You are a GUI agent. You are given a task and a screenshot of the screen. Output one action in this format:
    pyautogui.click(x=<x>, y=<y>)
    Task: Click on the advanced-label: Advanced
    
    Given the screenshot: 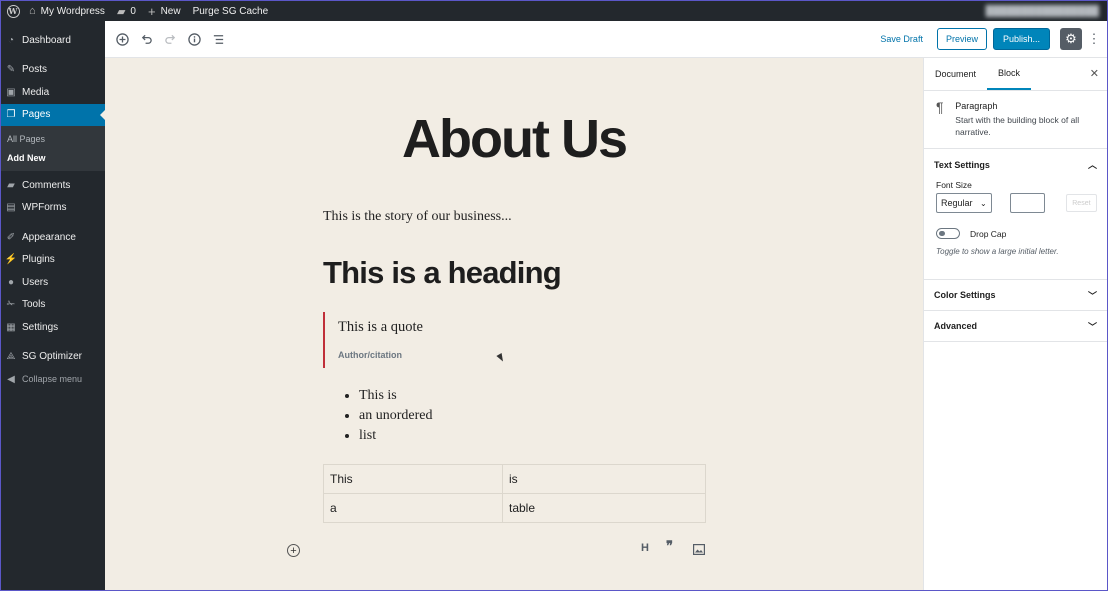 What is the action you would take?
    pyautogui.click(x=956, y=326)
    